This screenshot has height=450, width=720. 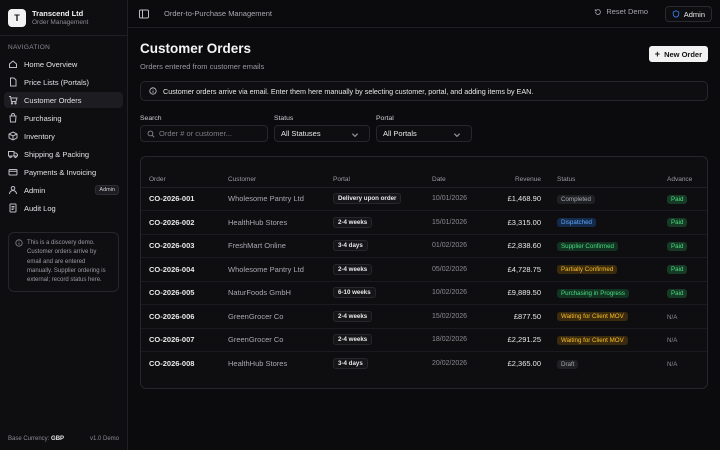 I want to click on order-number: CO-2026-006, so click(x=180, y=316).